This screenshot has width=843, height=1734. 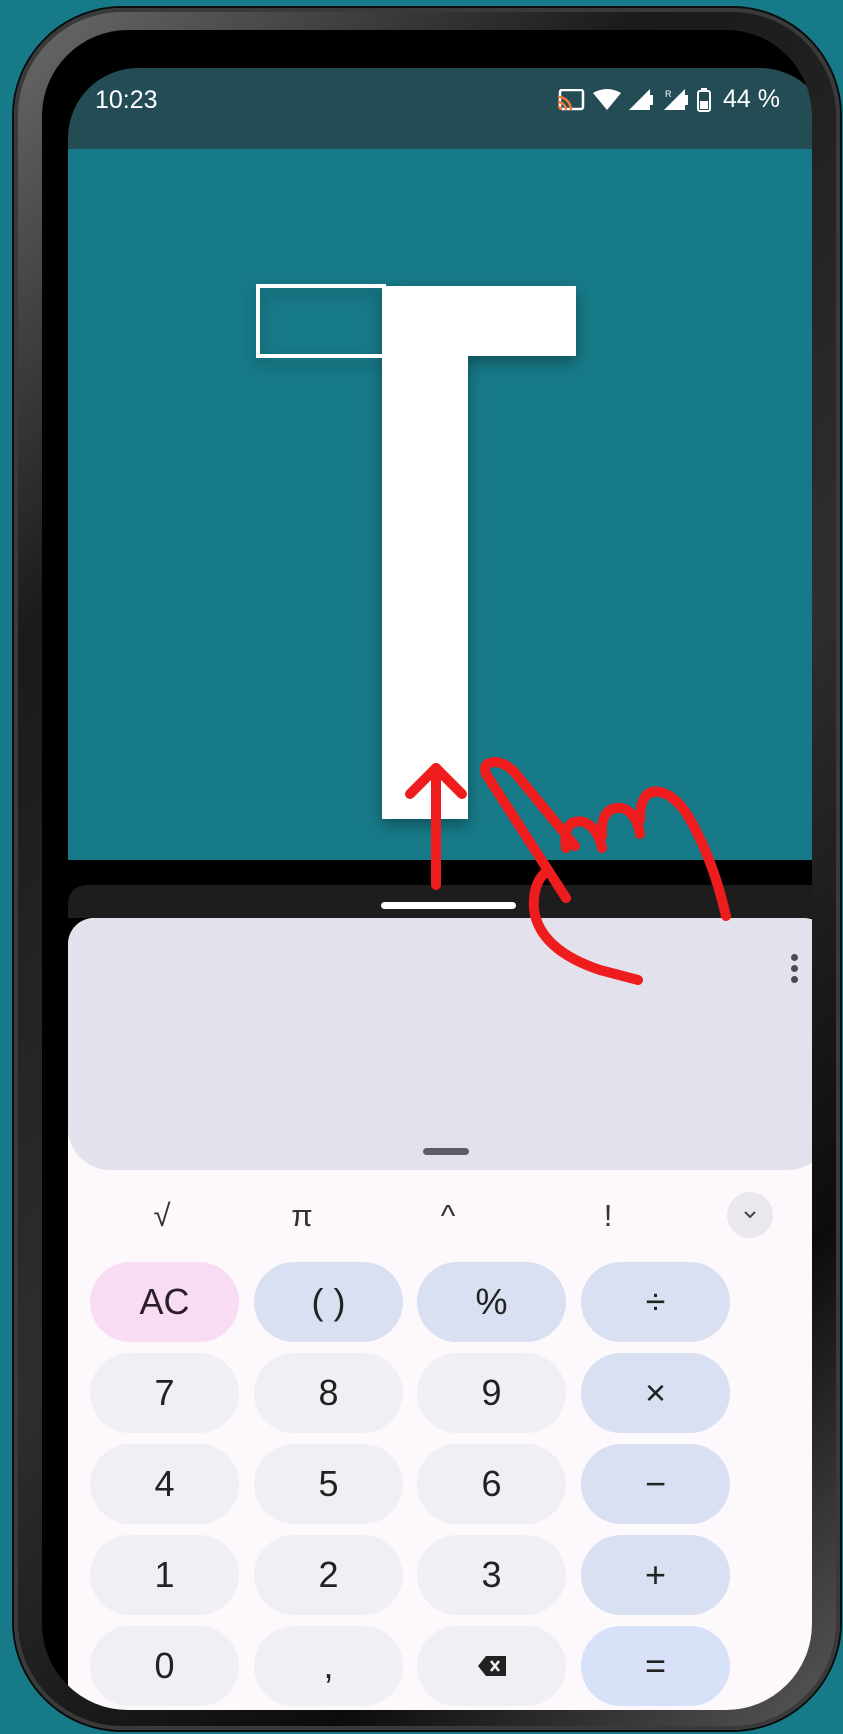 I want to click on status-icons: R 44 %, so click(x=668, y=99).